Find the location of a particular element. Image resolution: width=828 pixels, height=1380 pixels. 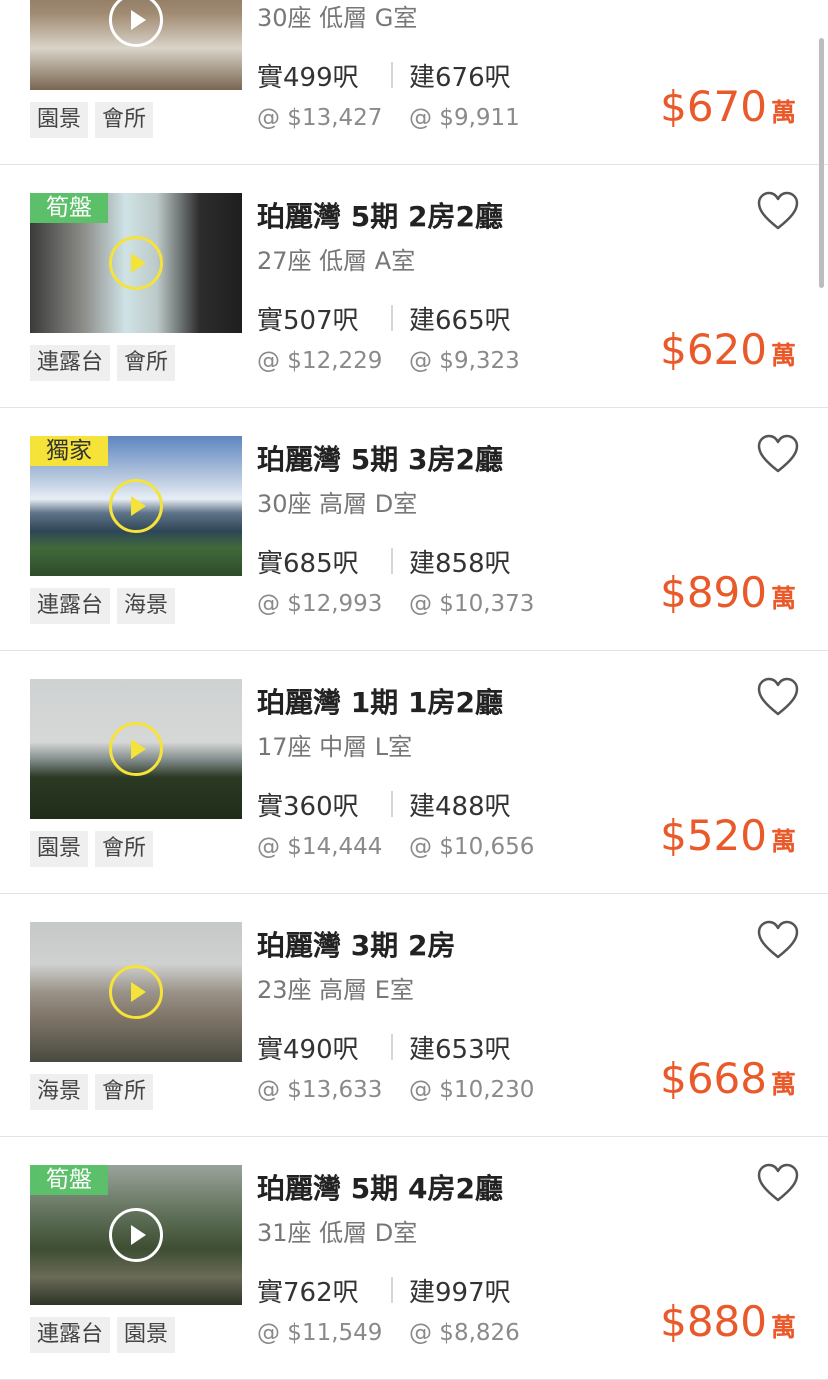

listing-photo: 獨家 is located at coordinates (136, 506).